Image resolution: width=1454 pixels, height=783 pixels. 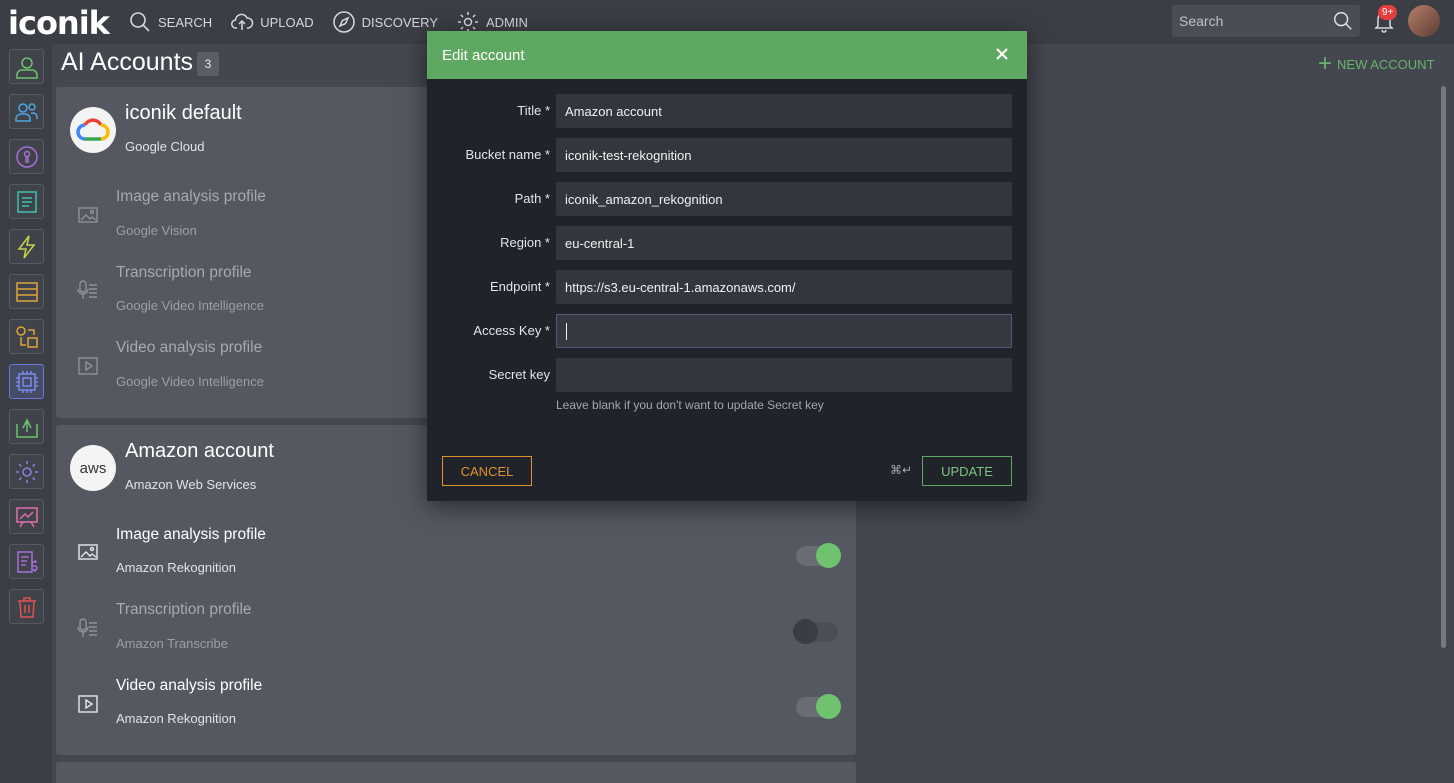 I want to click on sidebar-item-billing, so click(x=26, y=561).